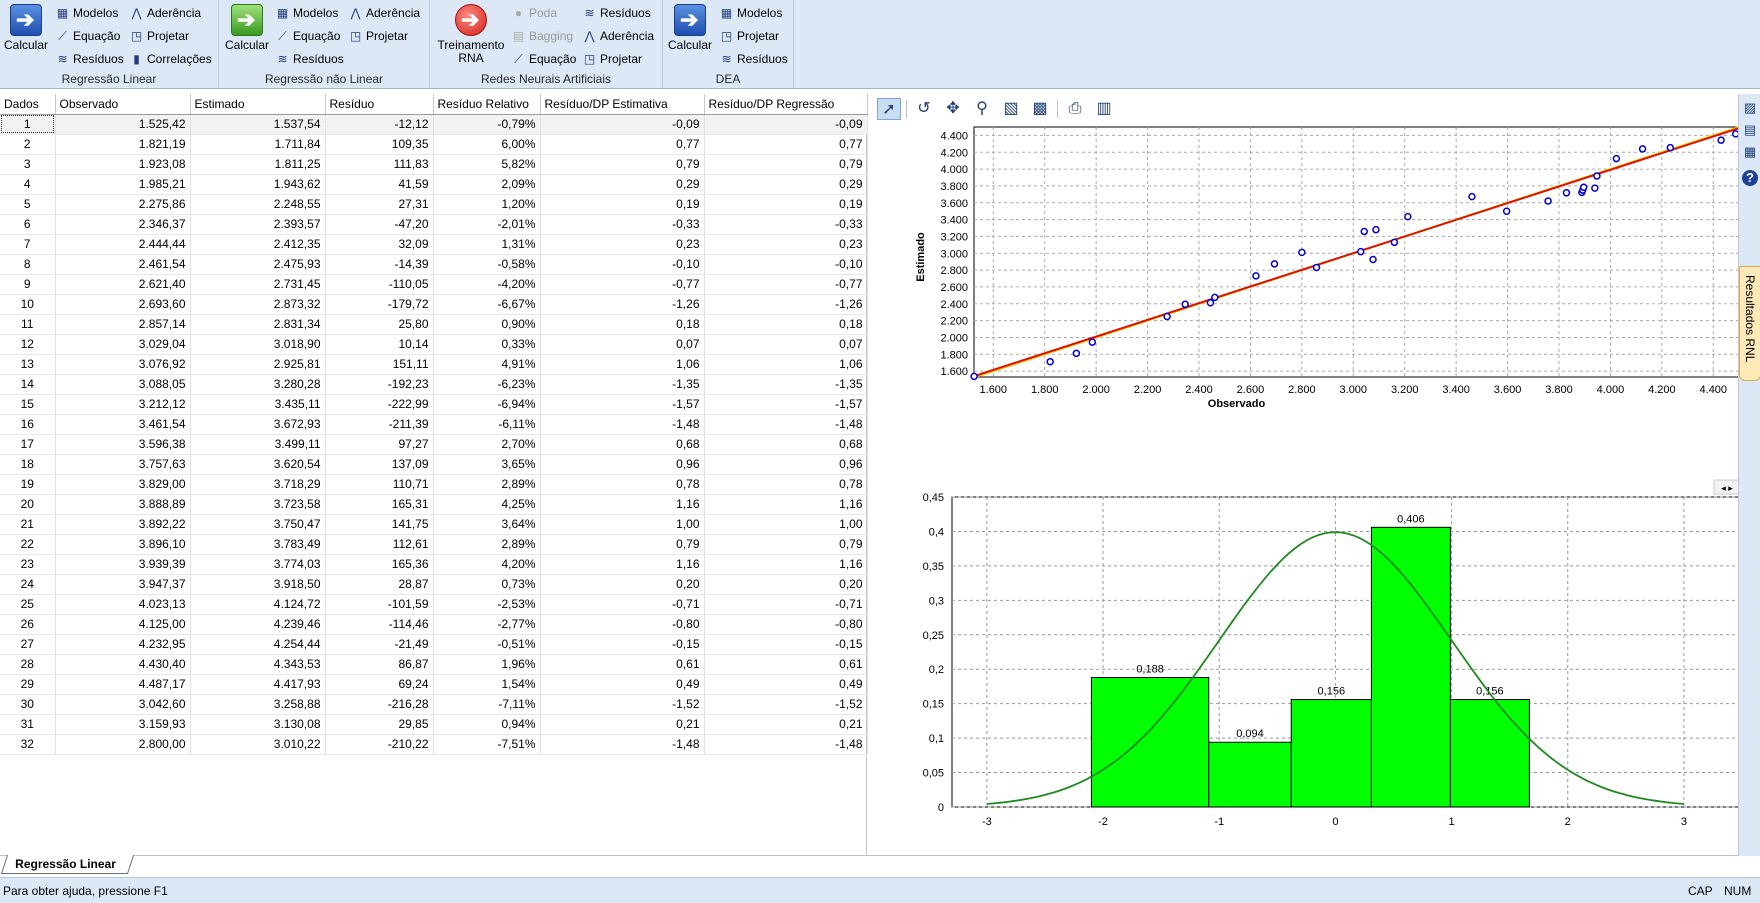  Describe the element at coordinates (379, 504) in the screenshot. I see `table-cell: 165,31` at that location.